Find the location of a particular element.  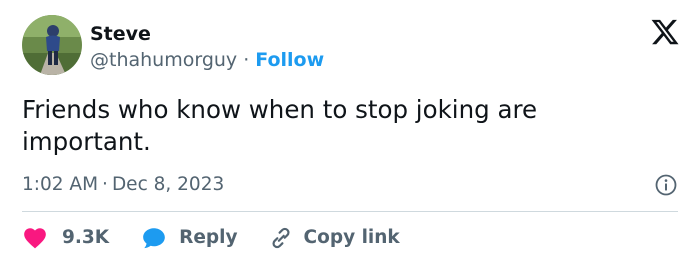

tweet-time: 1:02 AM is located at coordinates (60, 184).